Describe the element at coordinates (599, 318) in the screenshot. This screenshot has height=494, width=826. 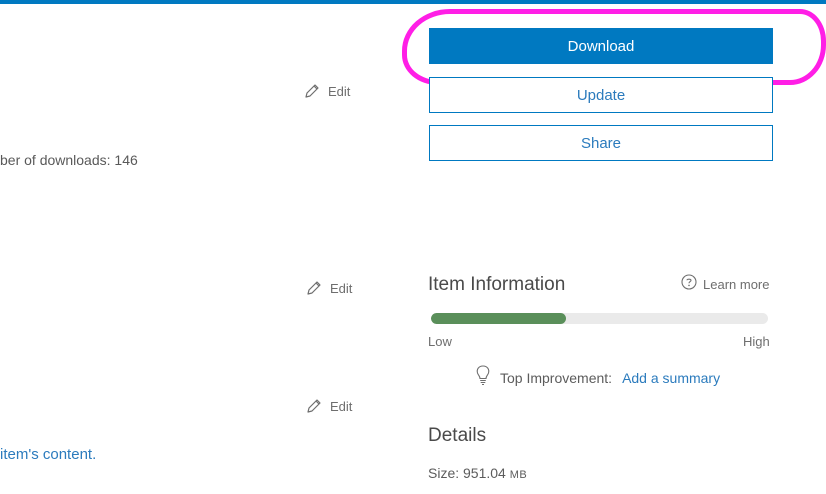
I see `item-information-progress` at that location.